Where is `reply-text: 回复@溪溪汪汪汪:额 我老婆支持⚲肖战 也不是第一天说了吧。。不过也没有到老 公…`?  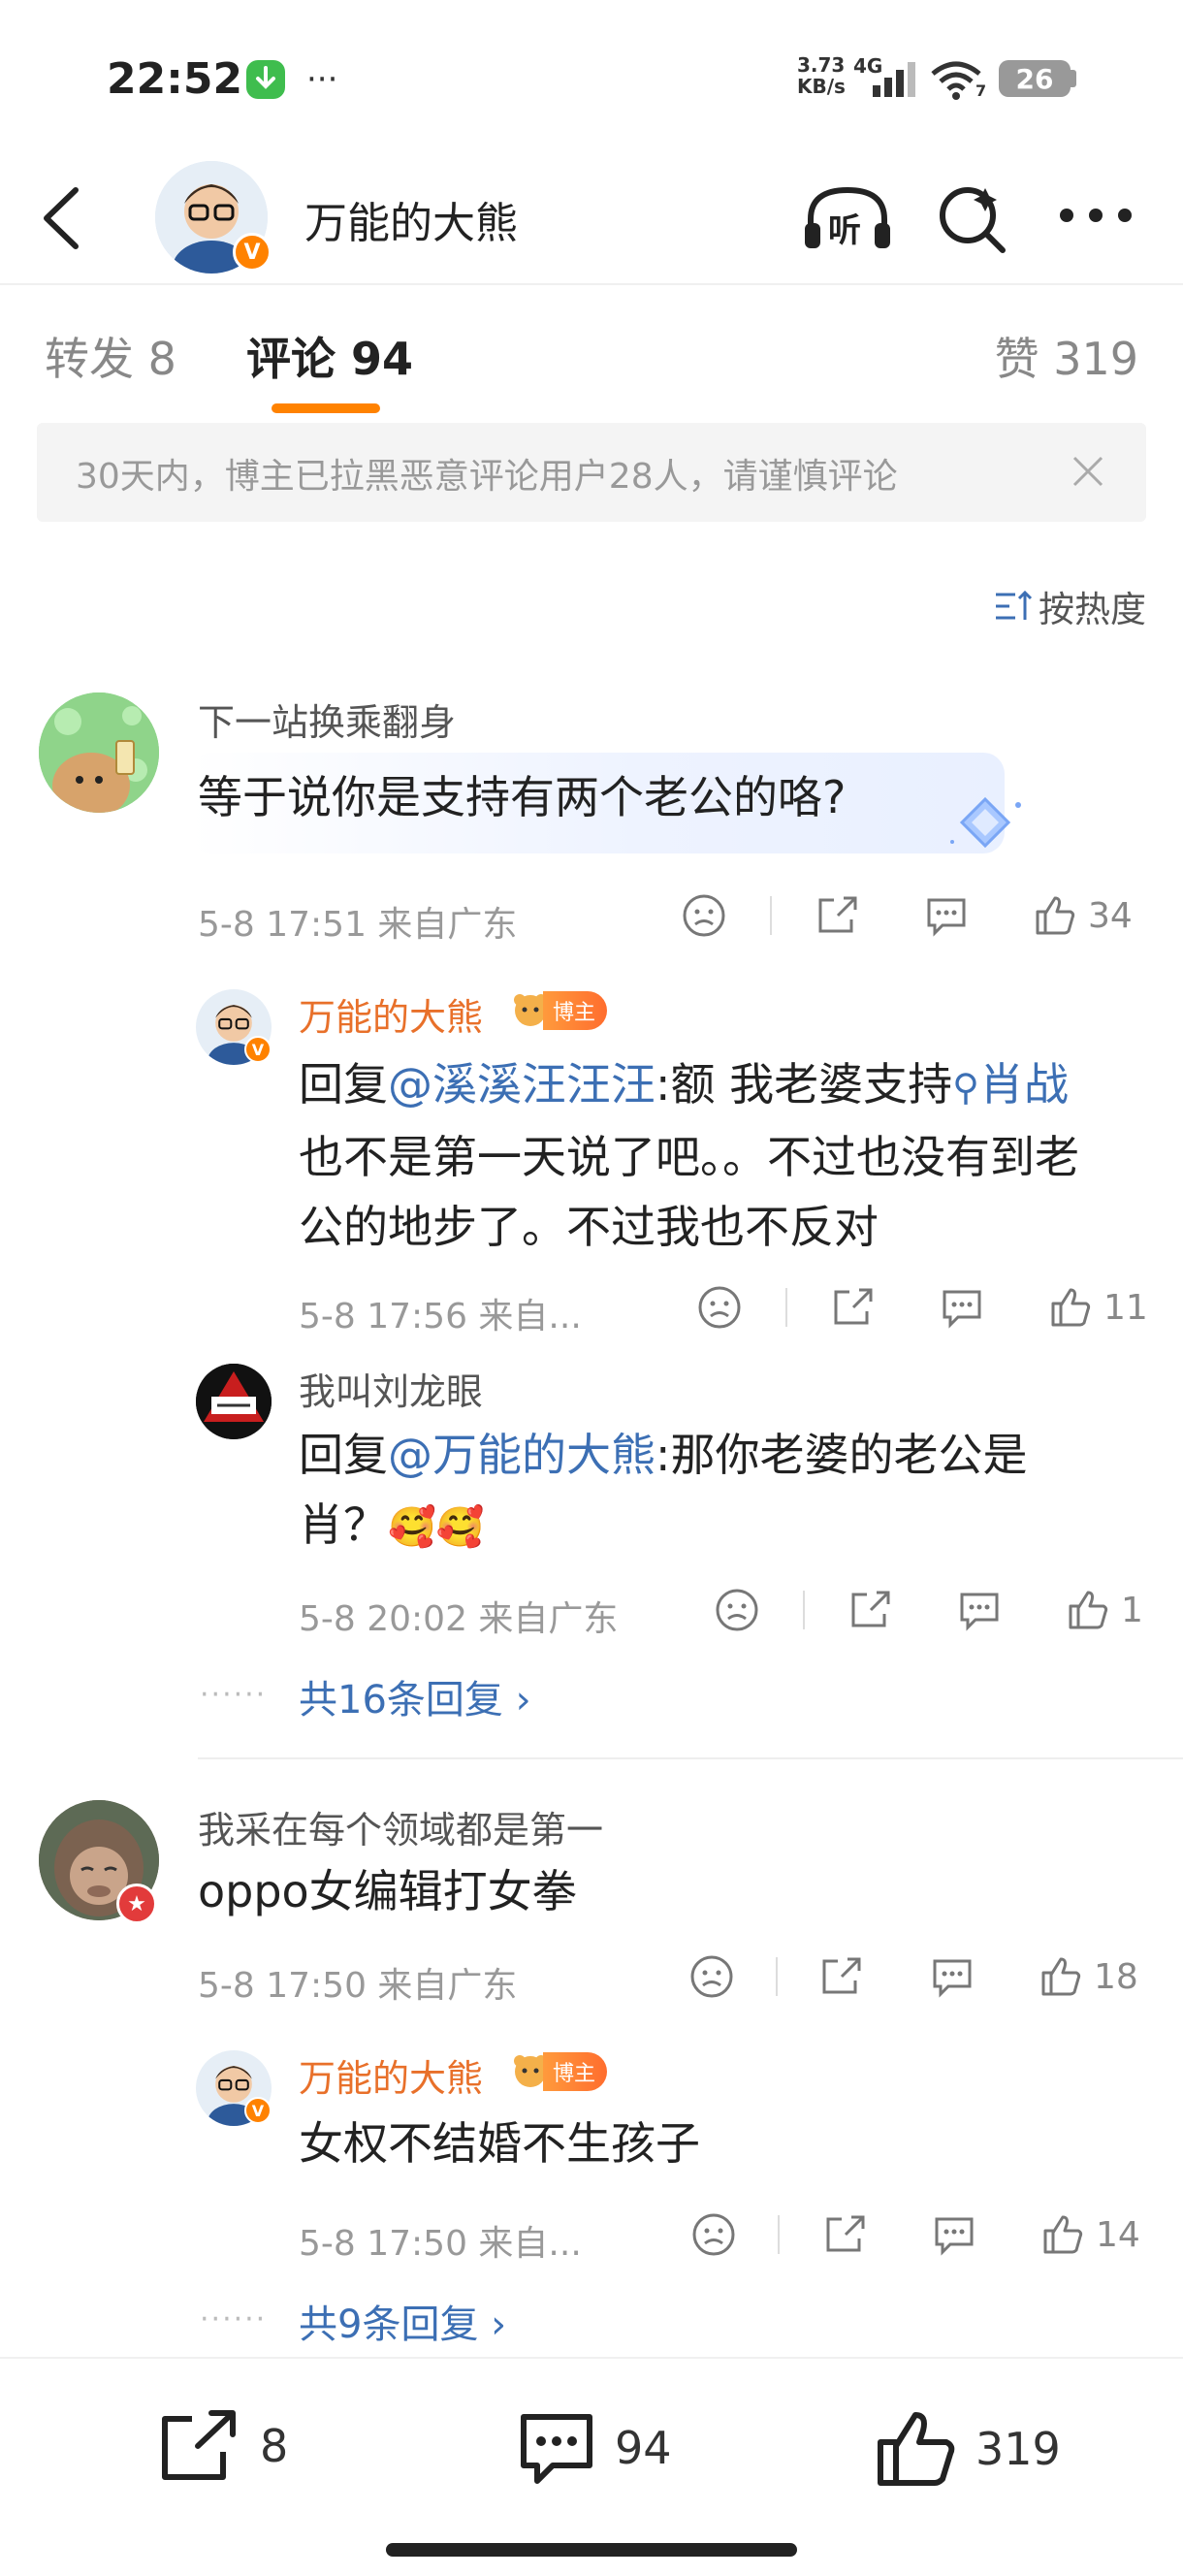
reply-text: 回复@溪溪汪汪汪:额 我老婆支持⚲肖战 也不是第一天说了吧。。不过也没有到老 公… is located at coordinates (725, 1155).